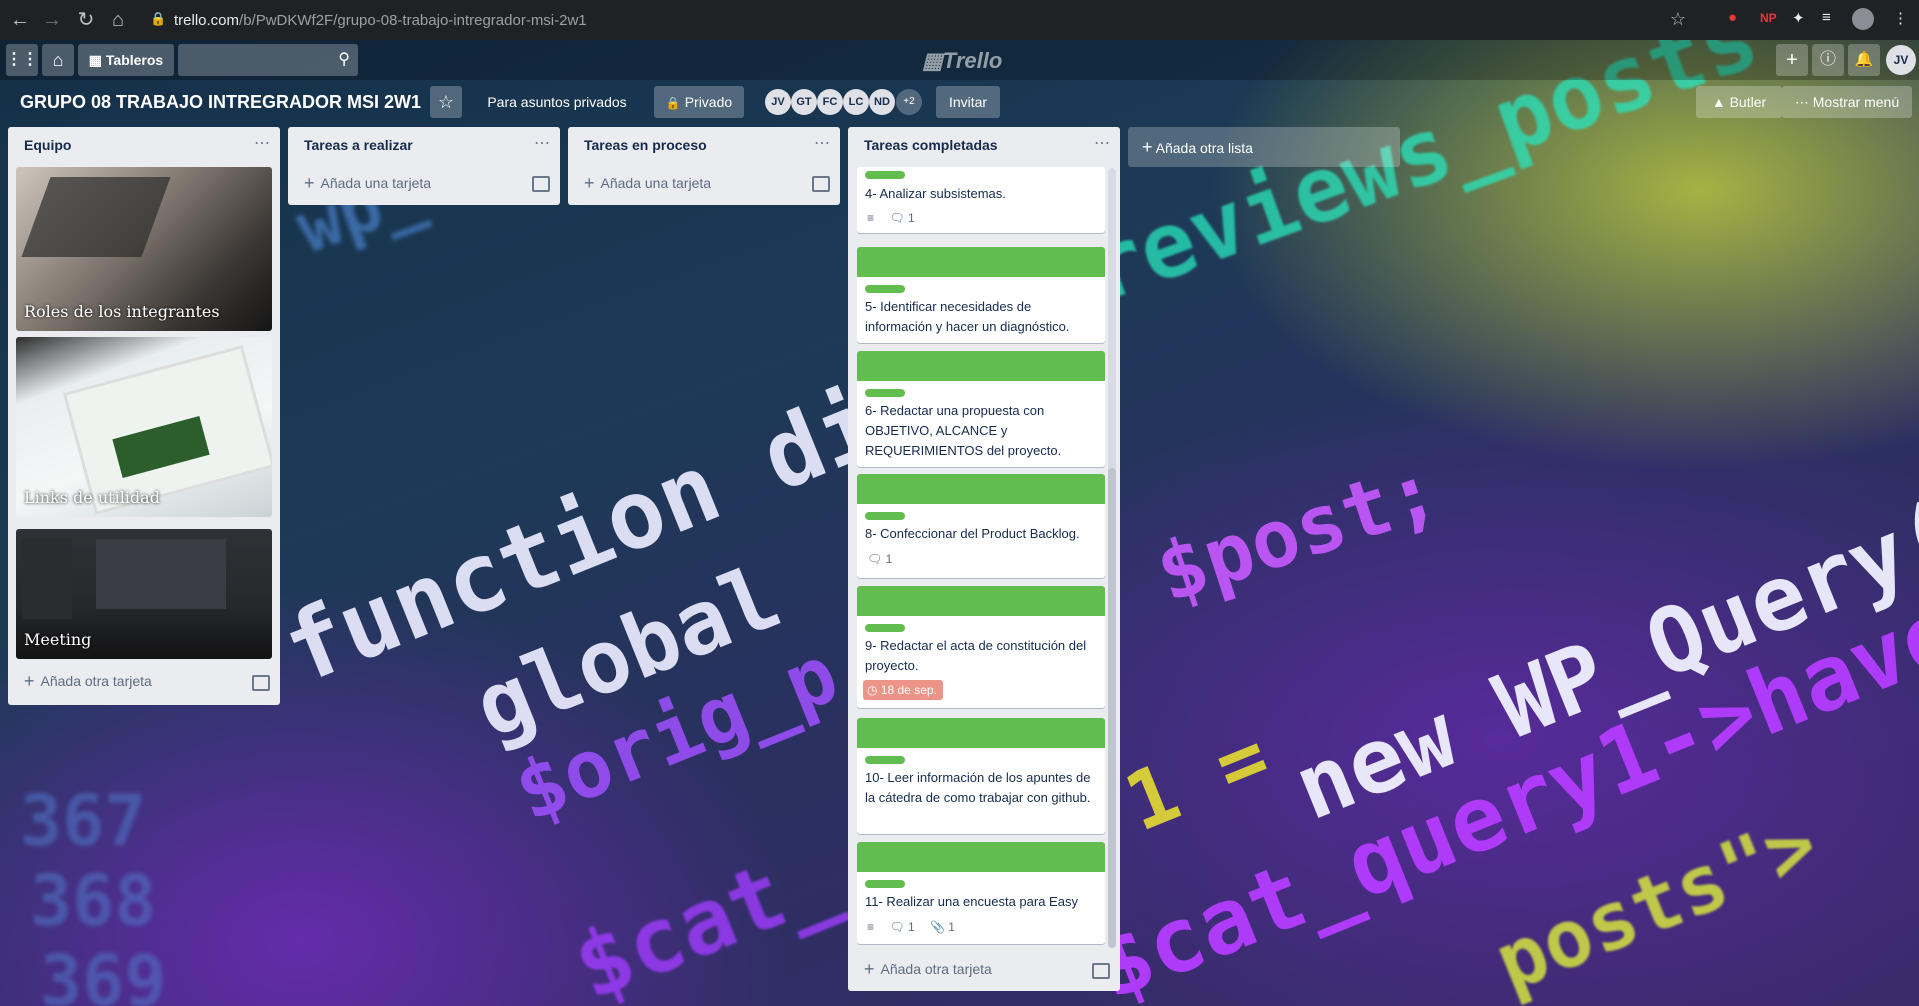 This screenshot has width=1919, height=1006. What do you see at coordinates (1856, 102) in the screenshot?
I see `show-menu-label: Mostrar menú` at bounding box center [1856, 102].